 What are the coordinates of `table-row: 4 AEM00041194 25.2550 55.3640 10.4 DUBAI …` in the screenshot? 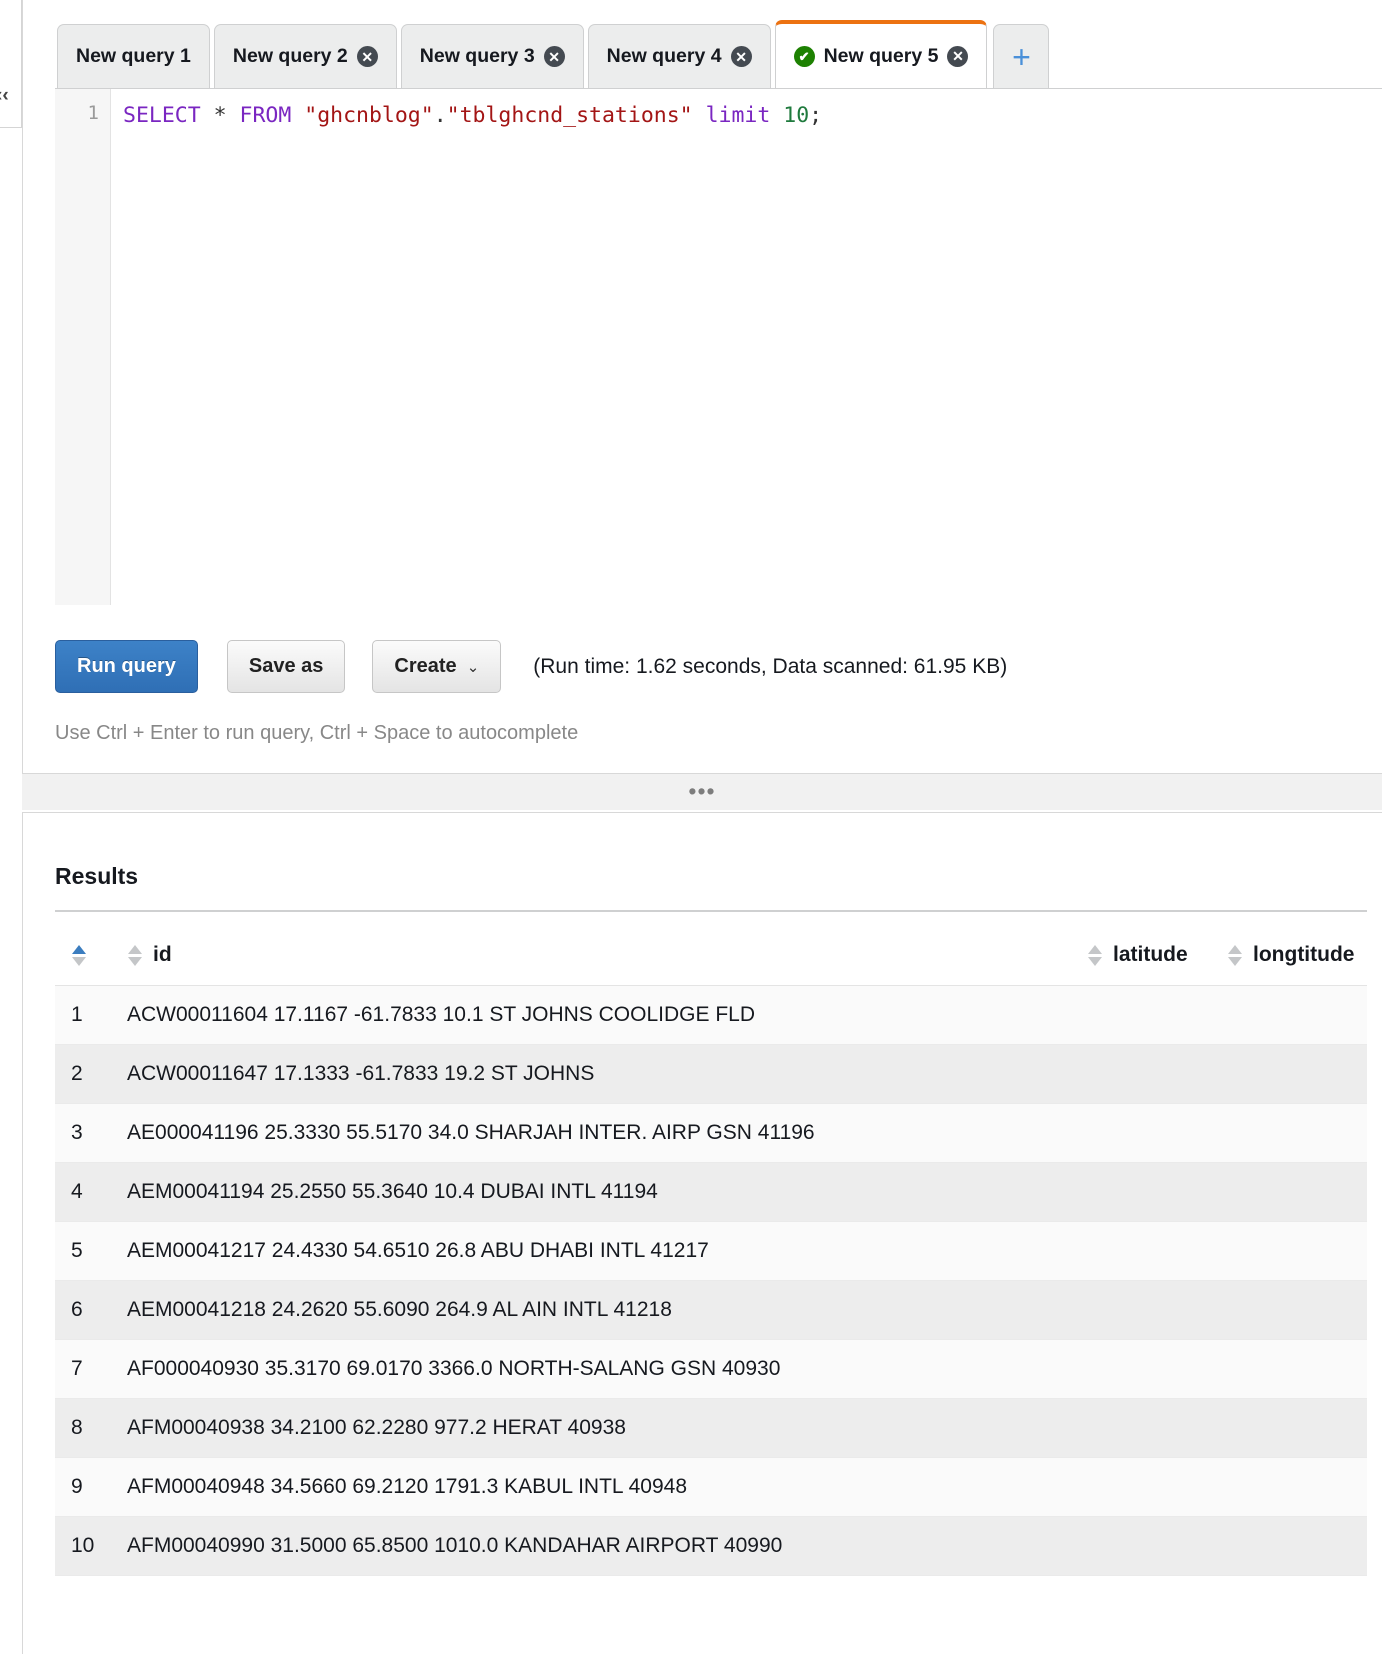 It's located at (711, 1192).